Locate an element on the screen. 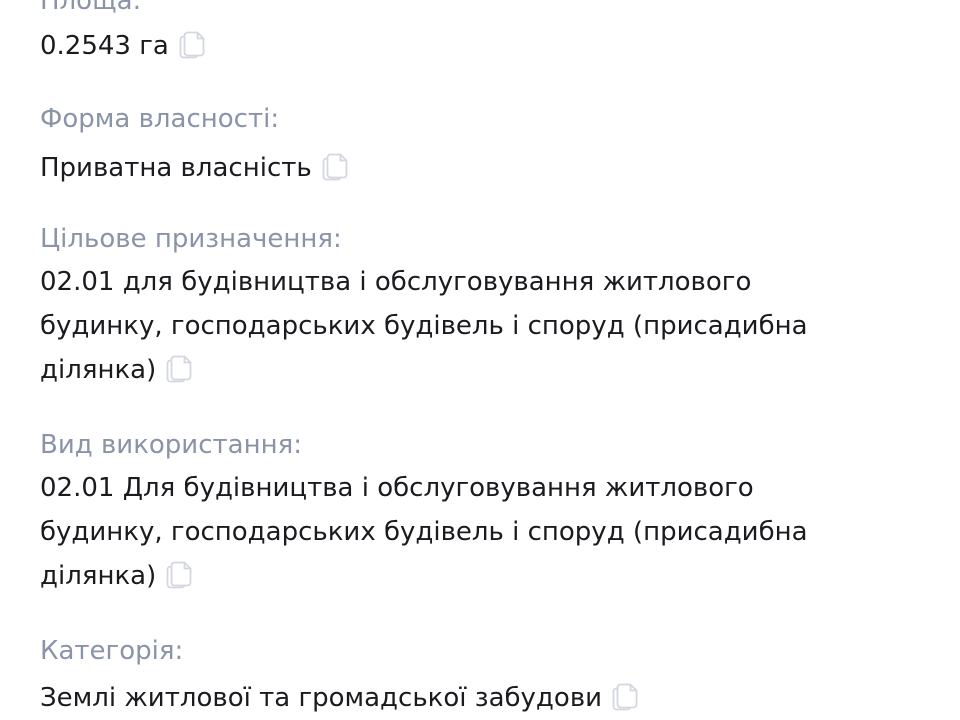 The width and height of the screenshot is (960, 720). area-value: 0.2543 га is located at coordinates (104, 46).